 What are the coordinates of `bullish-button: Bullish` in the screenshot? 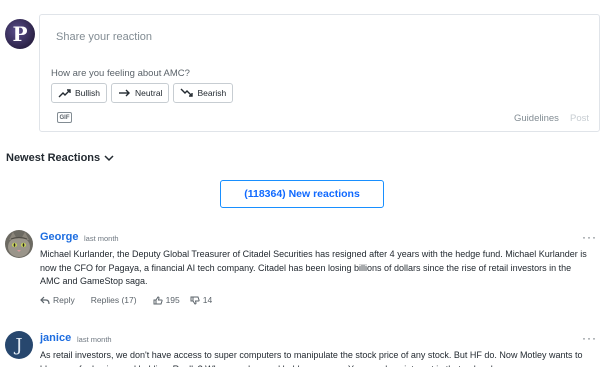 It's located at (79, 93).